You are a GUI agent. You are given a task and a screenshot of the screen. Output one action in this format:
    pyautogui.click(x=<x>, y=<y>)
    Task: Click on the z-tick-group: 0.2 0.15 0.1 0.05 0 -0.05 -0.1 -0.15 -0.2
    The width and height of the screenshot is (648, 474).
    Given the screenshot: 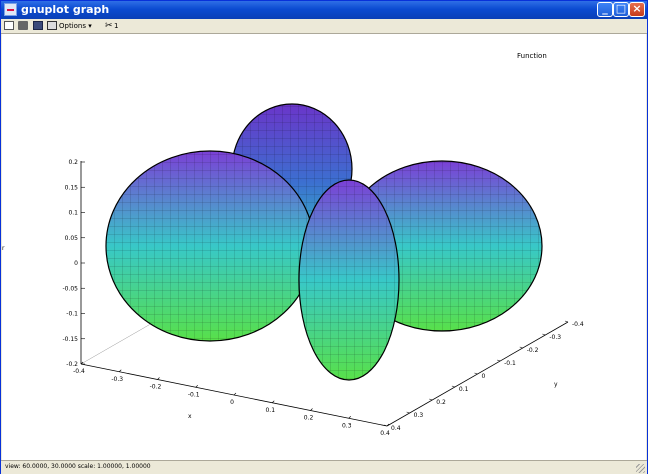 What is the action you would take?
    pyautogui.click(x=73, y=263)
    